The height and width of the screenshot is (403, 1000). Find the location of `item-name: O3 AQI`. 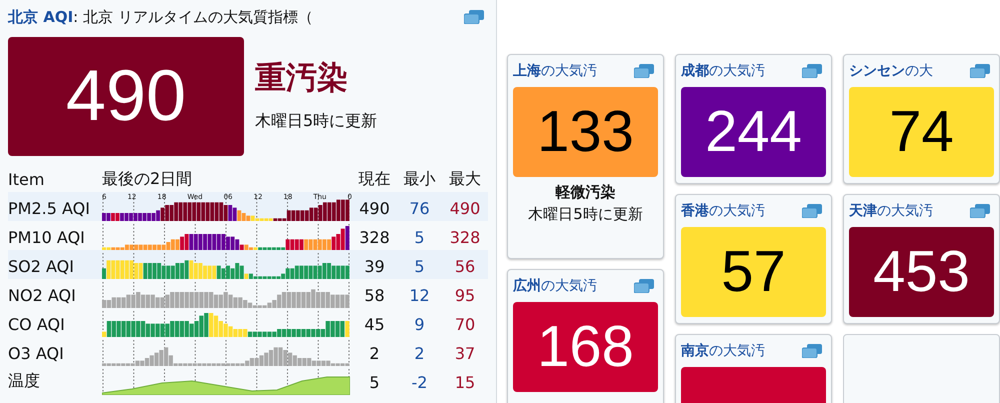

item-name: O3 AQI is located at coordinates (36, 354).